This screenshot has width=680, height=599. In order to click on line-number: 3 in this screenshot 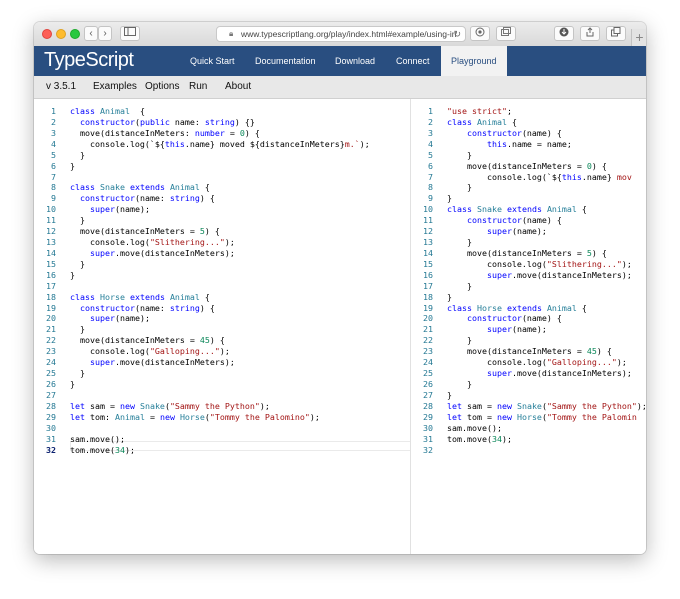, I will do `click(430, 132)`.